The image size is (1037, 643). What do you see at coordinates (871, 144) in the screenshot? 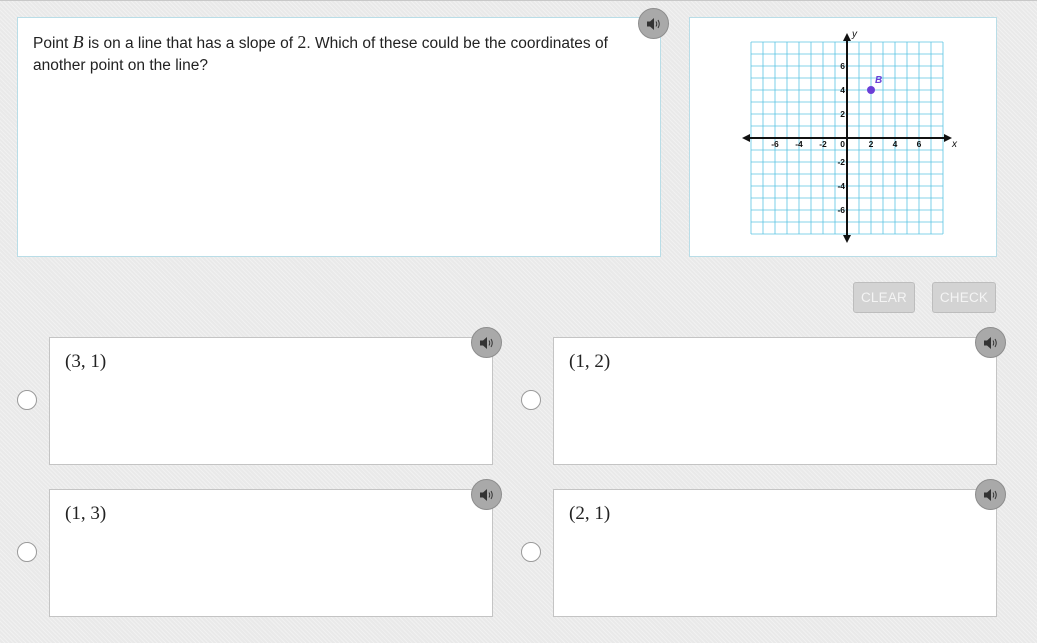
I see `x-tick-label: 2` at bounding box center [871, 144].